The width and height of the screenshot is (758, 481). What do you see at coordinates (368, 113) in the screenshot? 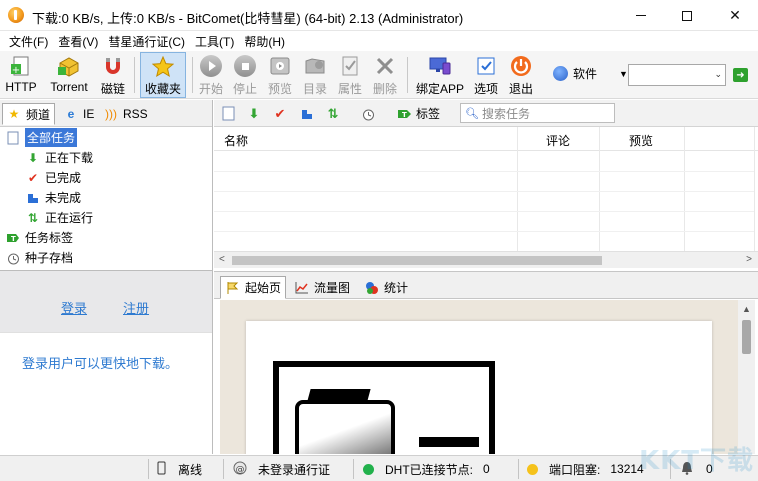
I see `filter-archive-button` at bounding box center [368, 113].